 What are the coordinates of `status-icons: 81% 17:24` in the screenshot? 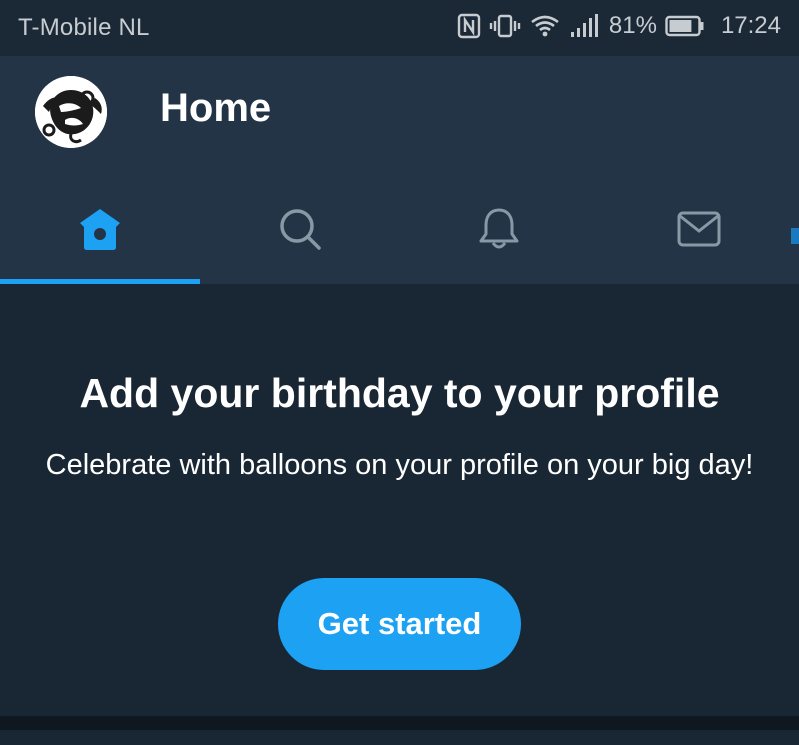 It's located at (619, 26).